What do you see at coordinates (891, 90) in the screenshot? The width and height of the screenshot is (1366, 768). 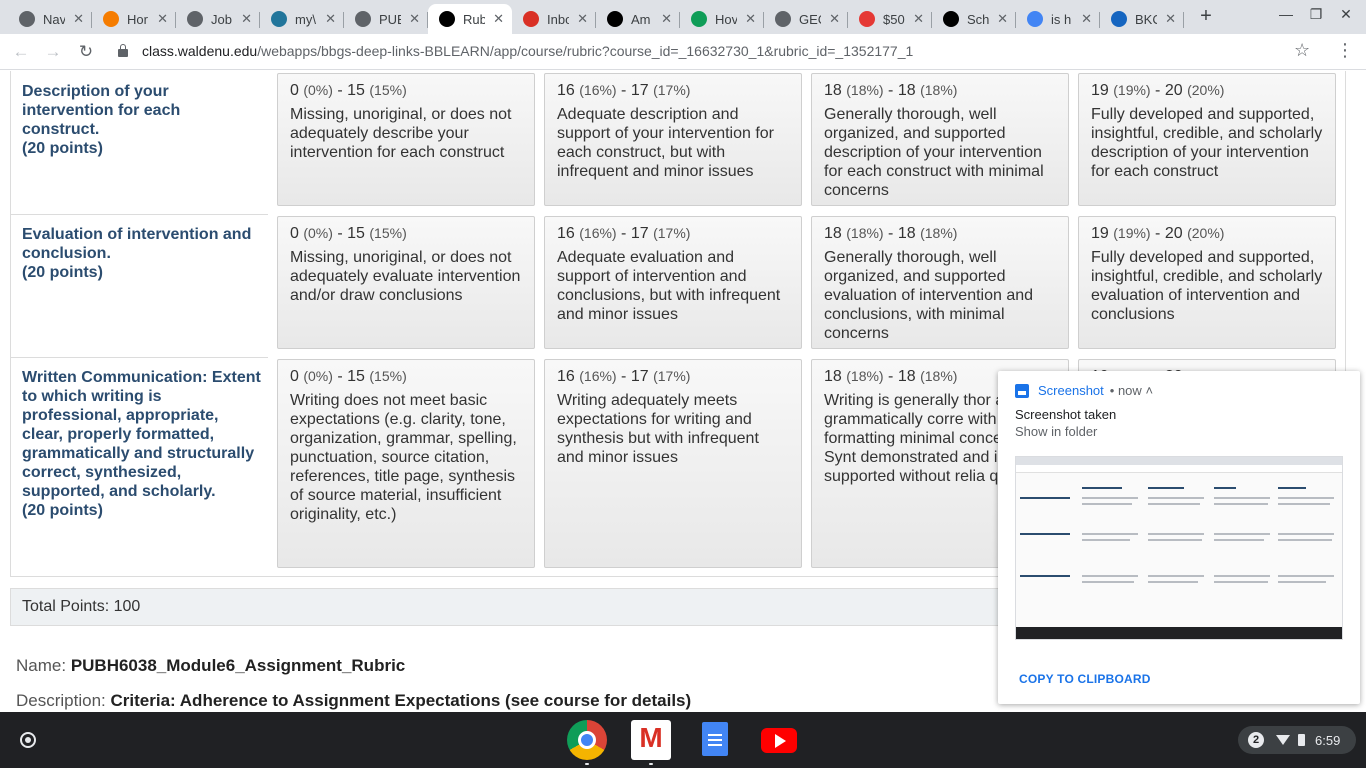 I see `score-range: 18 (18%) - 18 (18%)` at bounding box center [891, 90].